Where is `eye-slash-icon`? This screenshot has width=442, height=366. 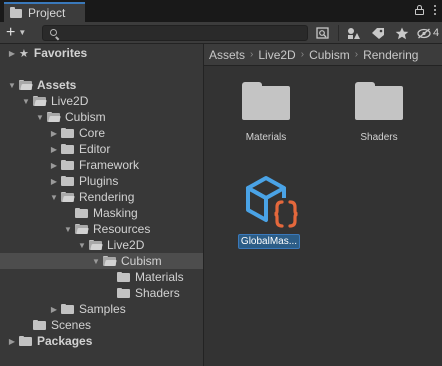 eye-slash-icon is located at coordinates (424, 33).